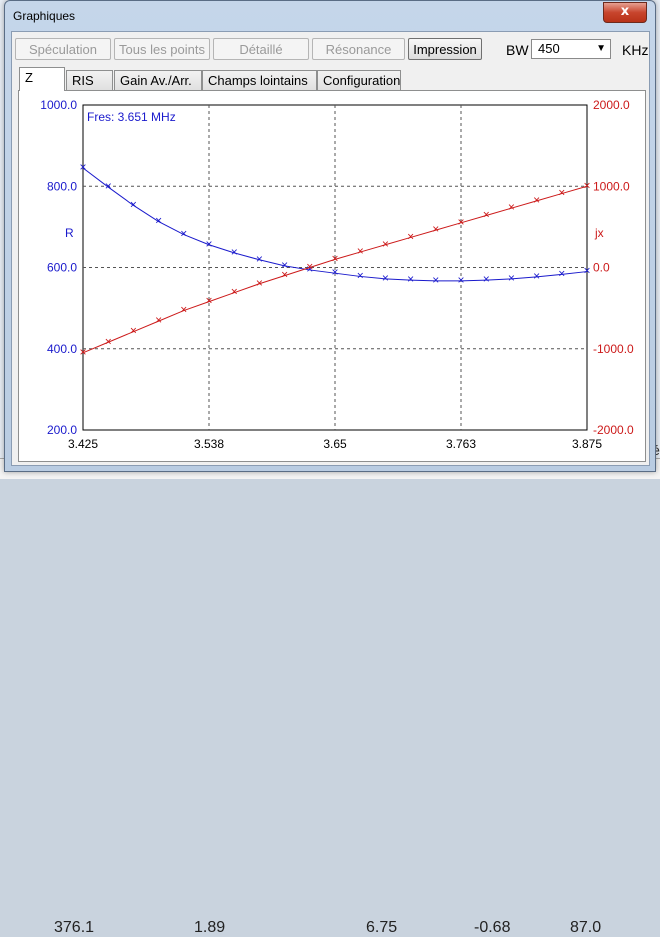 This screenshot has width=660, height=937. I want to click on background-cell: 6.75, so click(382, 927).